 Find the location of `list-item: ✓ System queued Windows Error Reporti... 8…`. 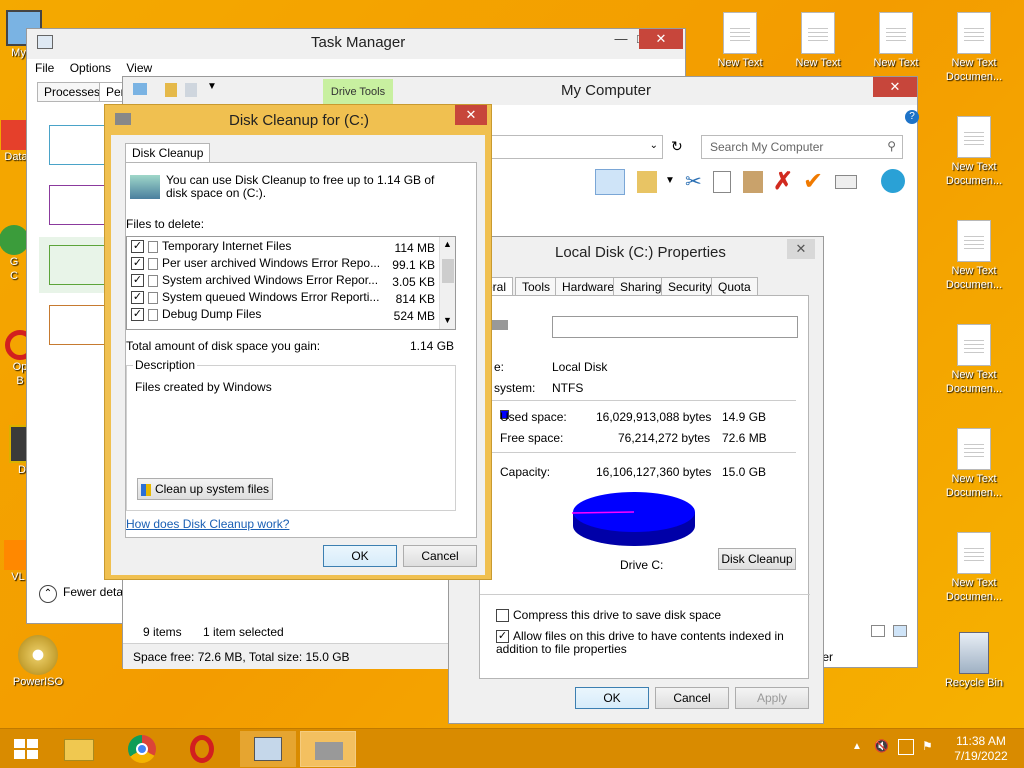

list-item: ✓ System queued Windows Error Reporti... 8… is located at coordinates (283, 298).